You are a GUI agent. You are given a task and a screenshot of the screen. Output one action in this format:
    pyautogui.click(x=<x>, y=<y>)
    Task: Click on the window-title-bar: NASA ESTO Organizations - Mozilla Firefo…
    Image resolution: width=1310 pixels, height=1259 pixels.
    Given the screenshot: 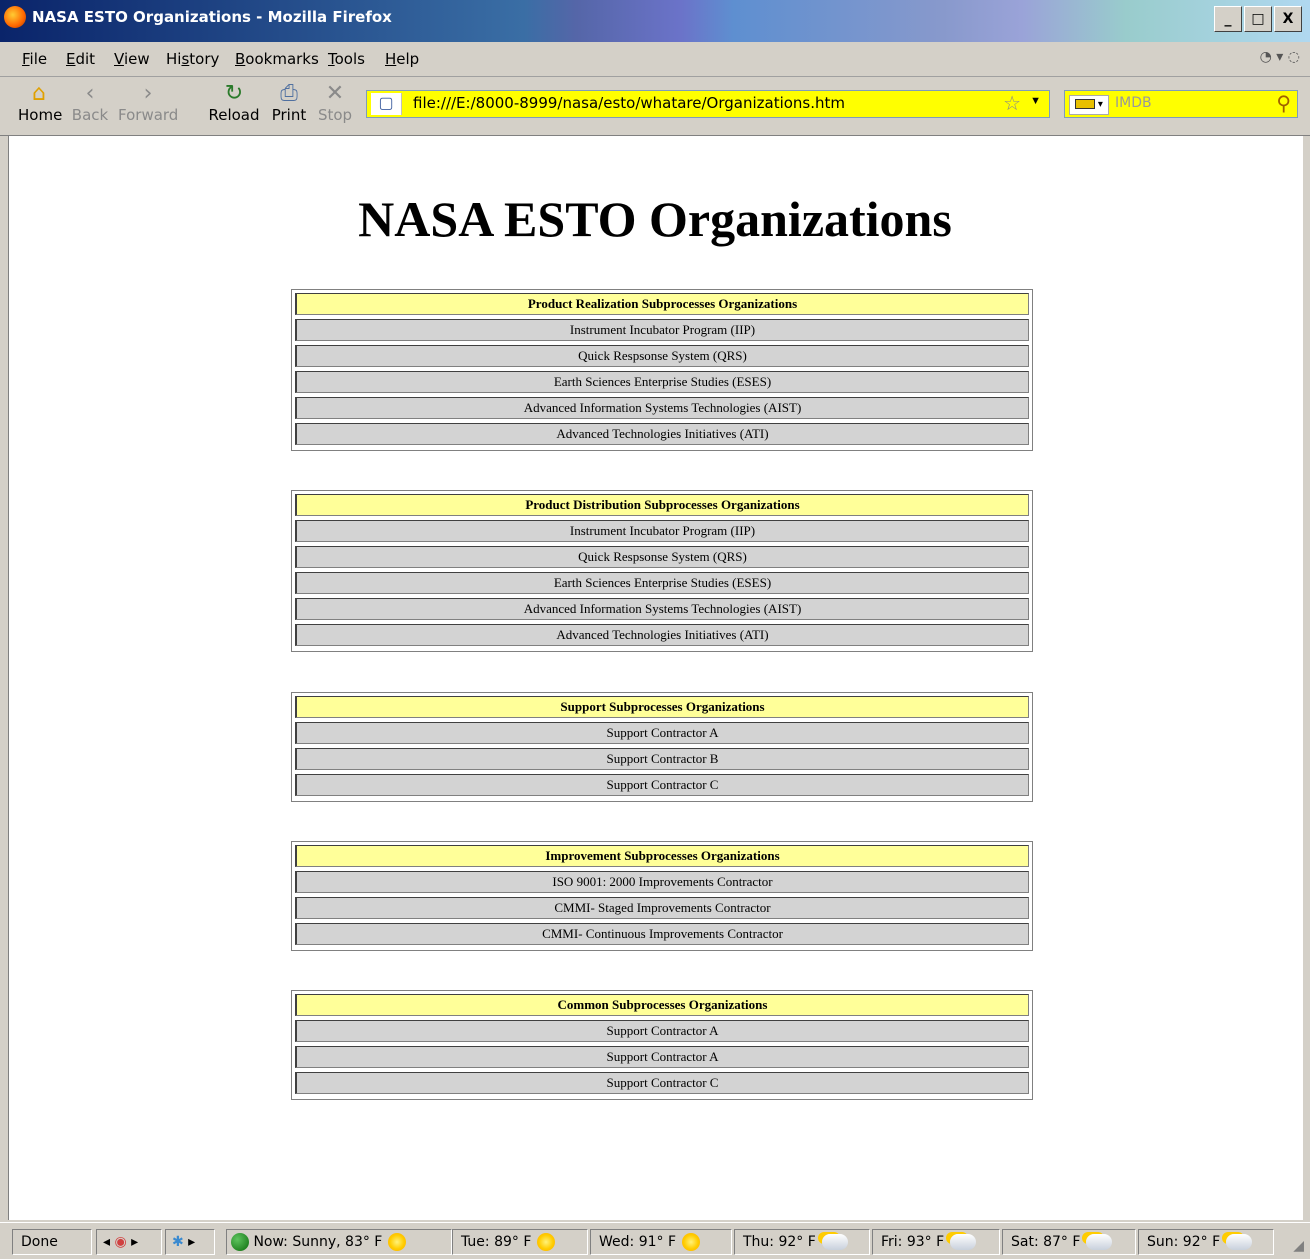 What is the action you would take?
    pyautogui.click(x=655, y=21)
    